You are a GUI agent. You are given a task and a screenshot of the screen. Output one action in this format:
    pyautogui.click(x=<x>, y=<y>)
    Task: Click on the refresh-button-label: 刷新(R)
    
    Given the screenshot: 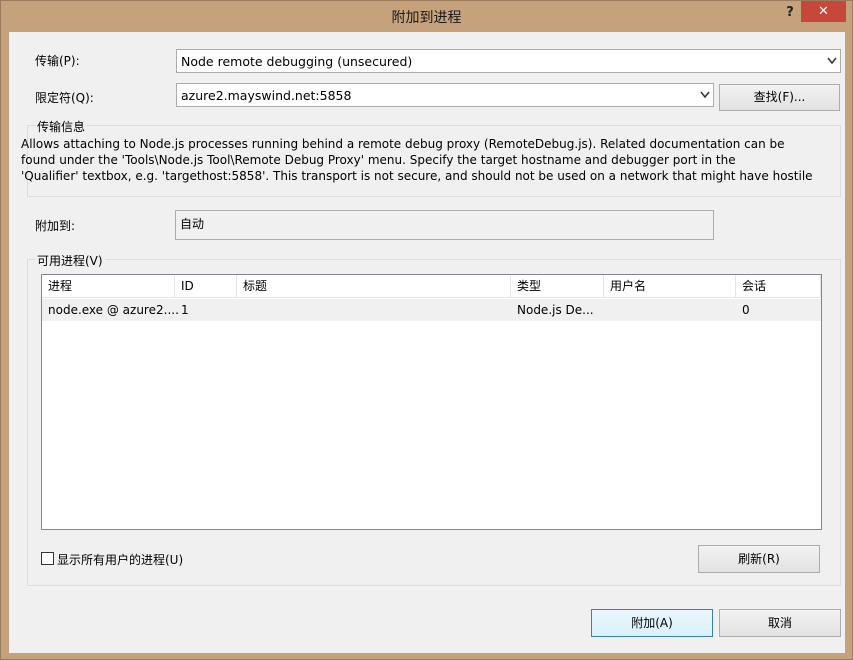 What is the action you would take?
    pyautogui.click(x=759, y=559)
    